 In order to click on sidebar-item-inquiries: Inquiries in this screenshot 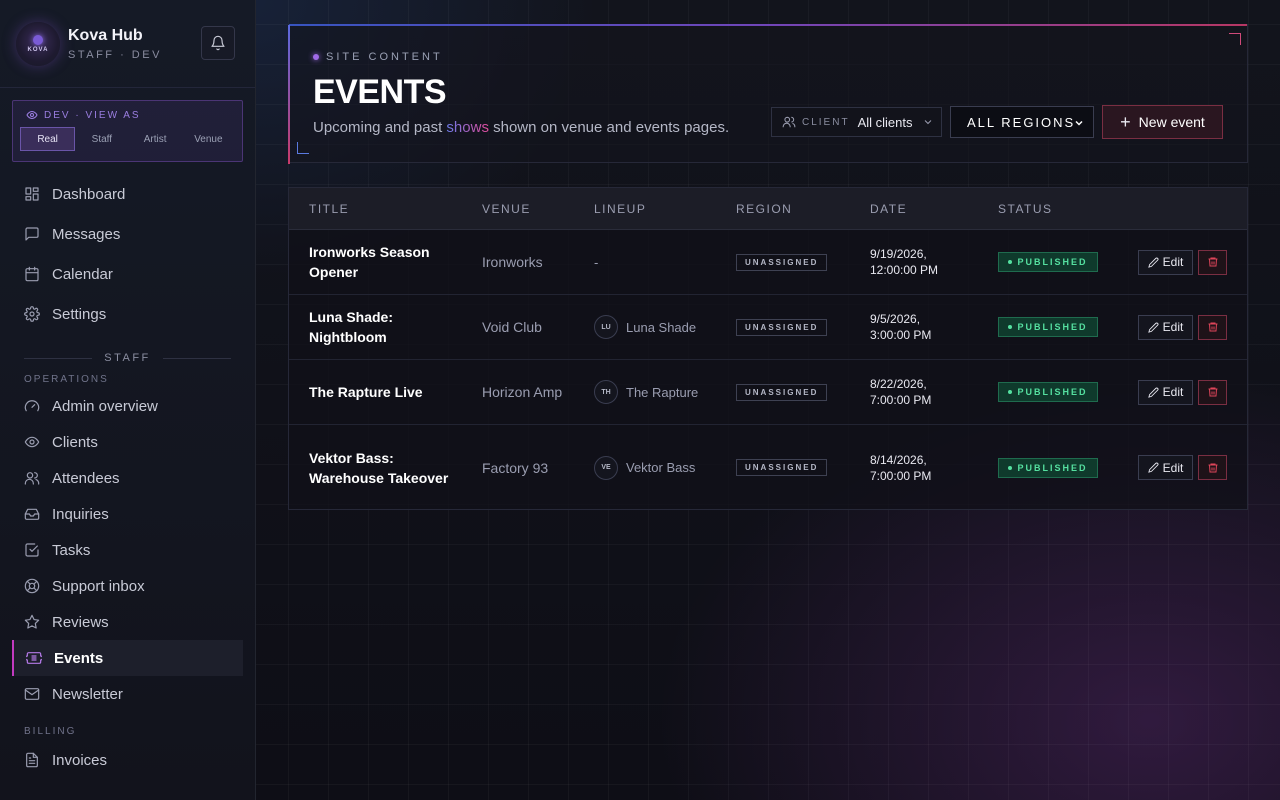, I will do `click(127, 514)`.